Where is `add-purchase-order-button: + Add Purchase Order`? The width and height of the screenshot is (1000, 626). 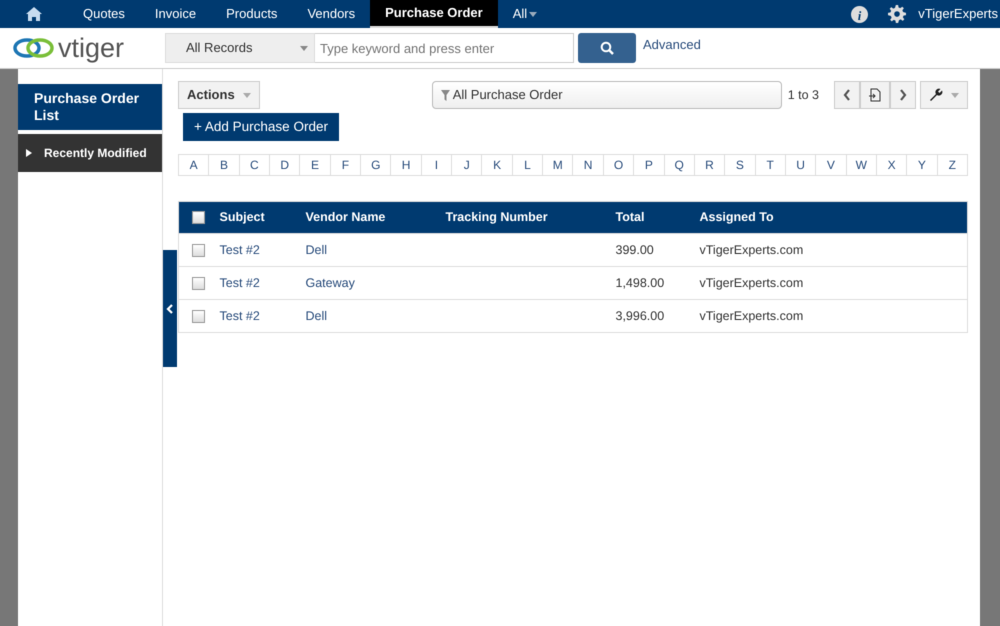
add-purchase-order-button: + Add Purchase Order is located at coordinates (261, 127).